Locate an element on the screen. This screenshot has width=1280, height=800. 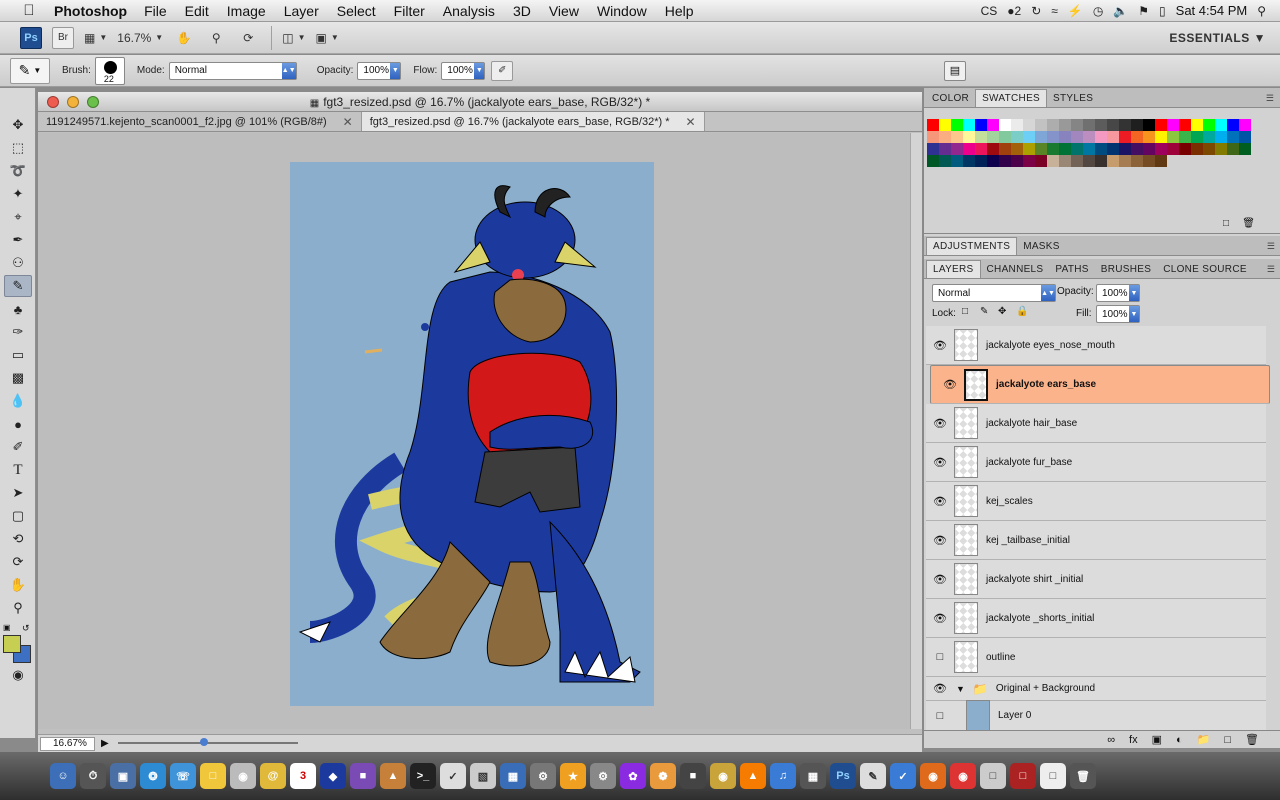
path-selection-tool: ➤ is located at coordinates (18, 493).